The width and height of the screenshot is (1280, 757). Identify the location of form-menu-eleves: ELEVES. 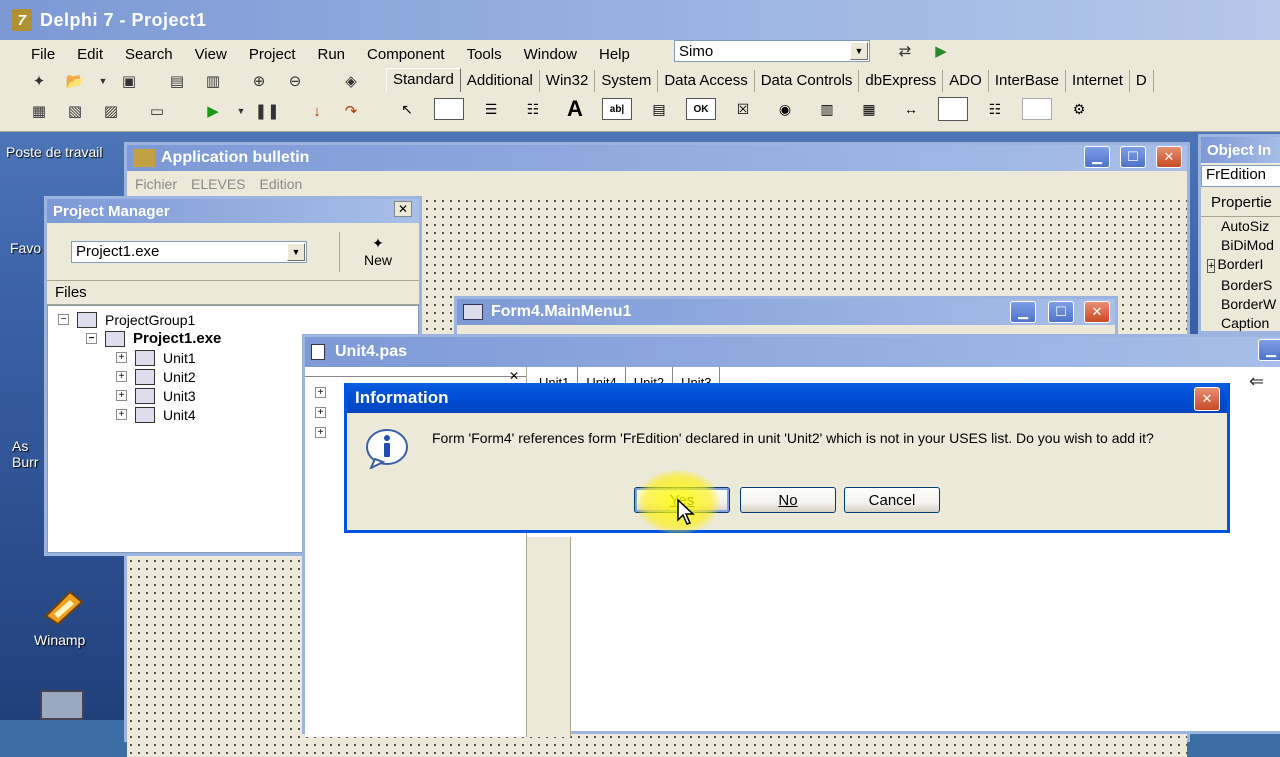
(218, 184).